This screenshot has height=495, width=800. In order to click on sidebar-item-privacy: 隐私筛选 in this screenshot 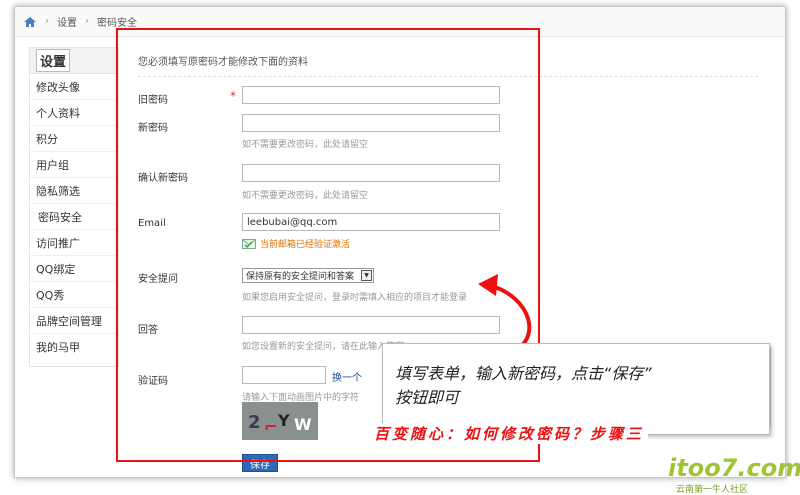, I will do `click(74, 191)`.